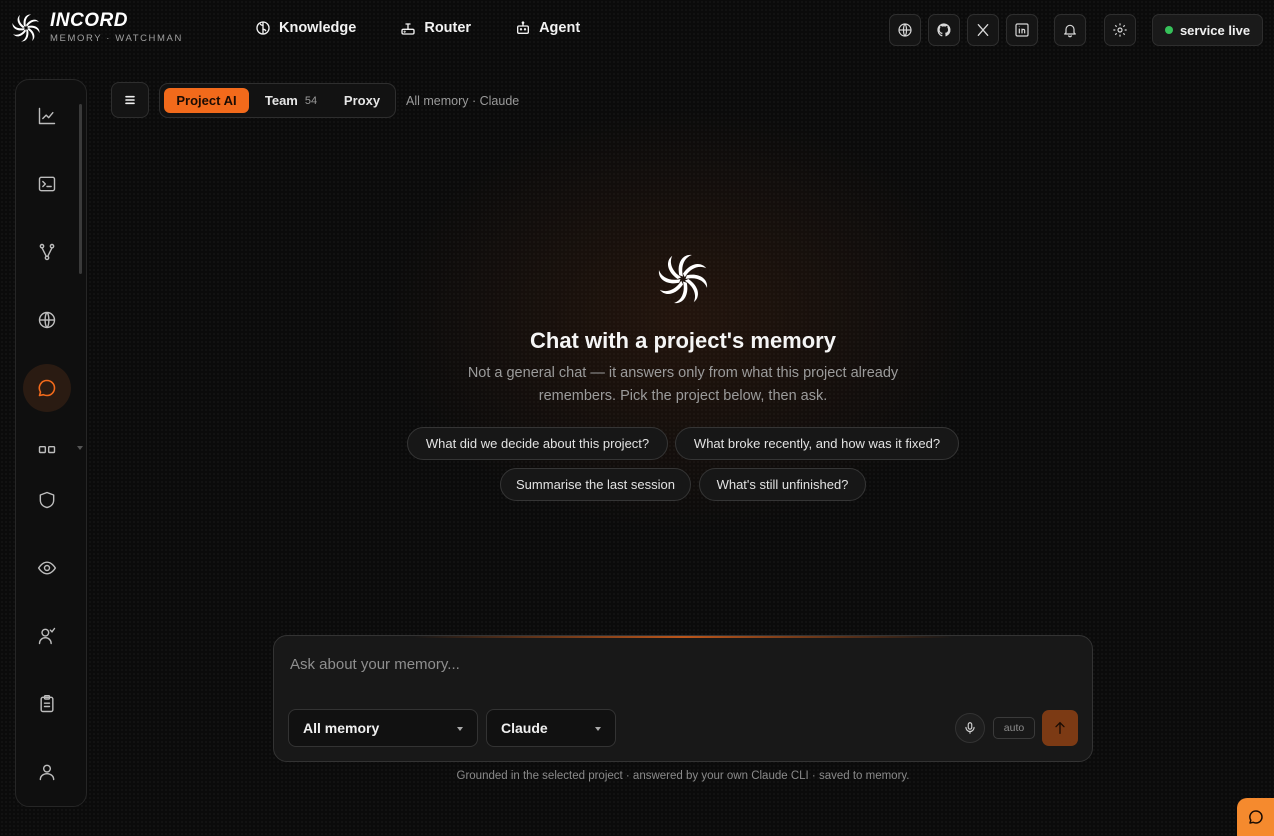 The image size is (1274, 836). I want to click on sidebar-item-chat, so click(47, 388).